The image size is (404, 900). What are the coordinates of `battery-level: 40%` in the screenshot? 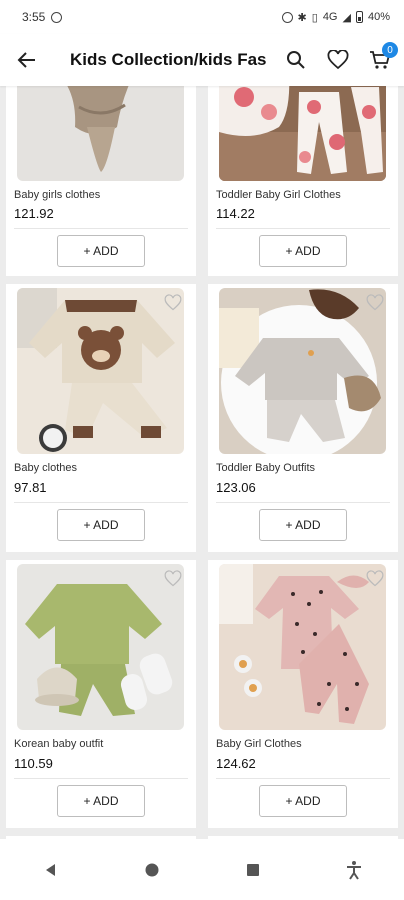 It's located at (378, 17).